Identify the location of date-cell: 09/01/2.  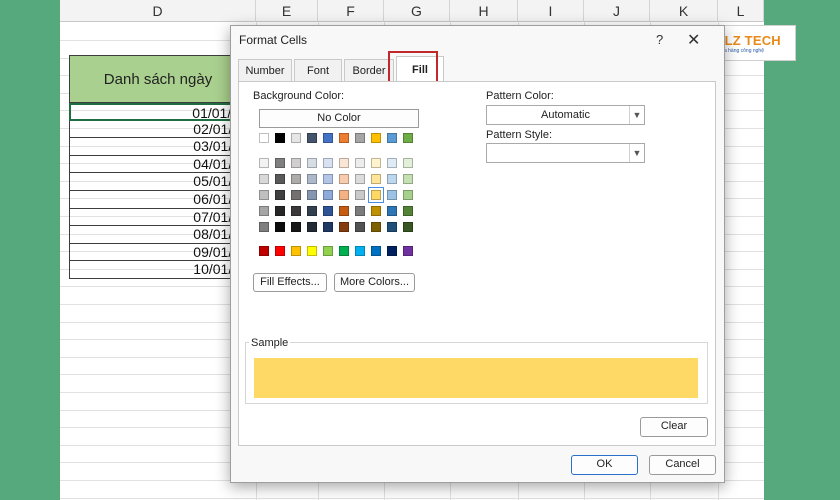
(158, 252).